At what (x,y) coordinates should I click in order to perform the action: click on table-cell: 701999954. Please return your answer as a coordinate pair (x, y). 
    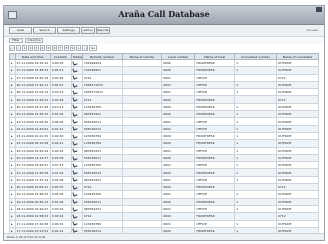
    Looking at the image, I should click on (102, 63).